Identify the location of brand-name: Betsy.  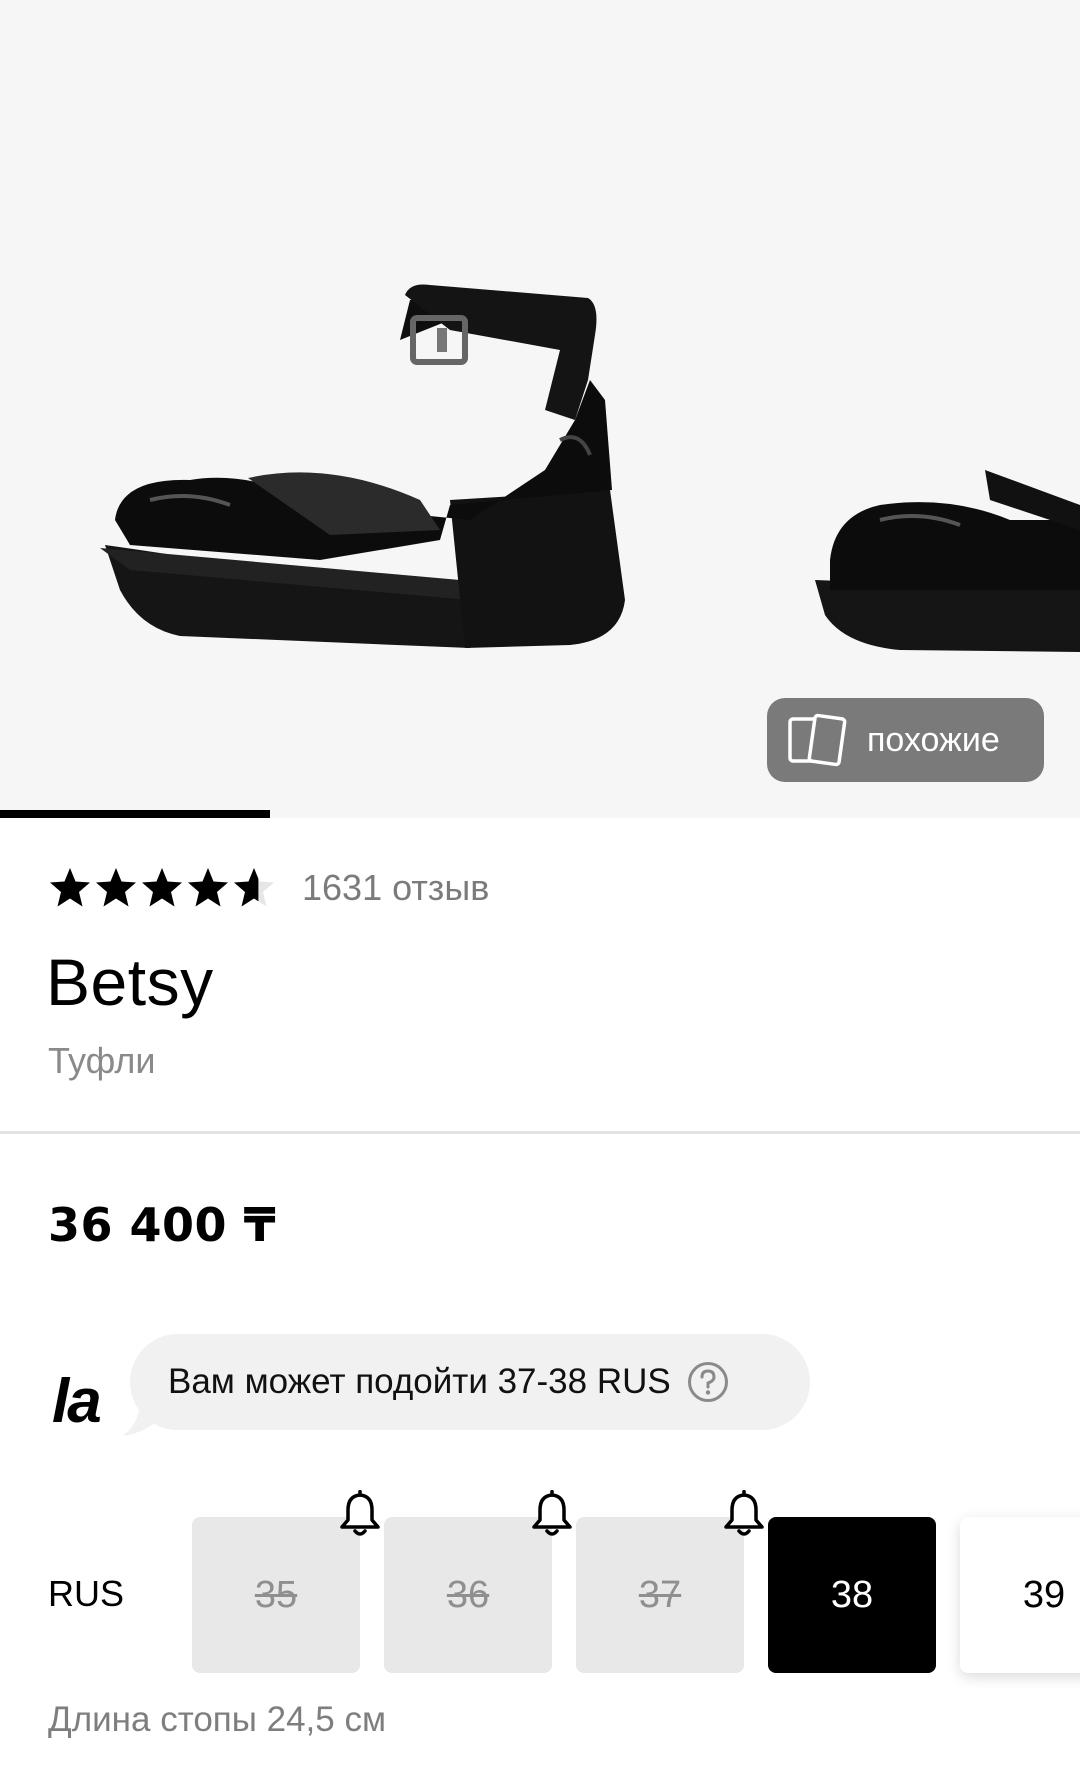
(130, 982).